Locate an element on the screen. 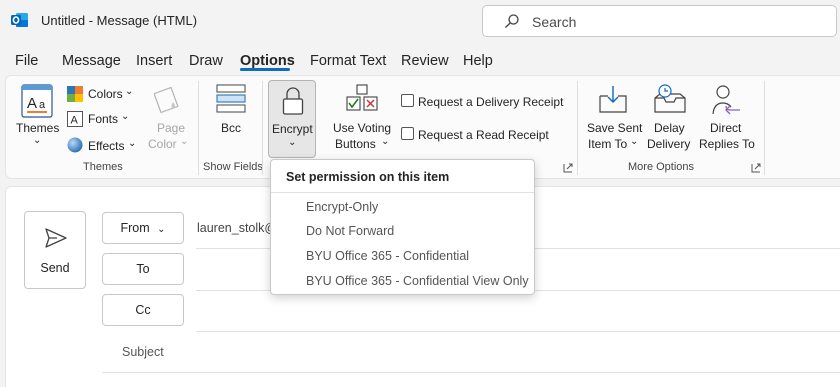 Image resolution: width=840 pixels, height=387 pixels. cc-label: Cc is located at coordinates (143, 310).